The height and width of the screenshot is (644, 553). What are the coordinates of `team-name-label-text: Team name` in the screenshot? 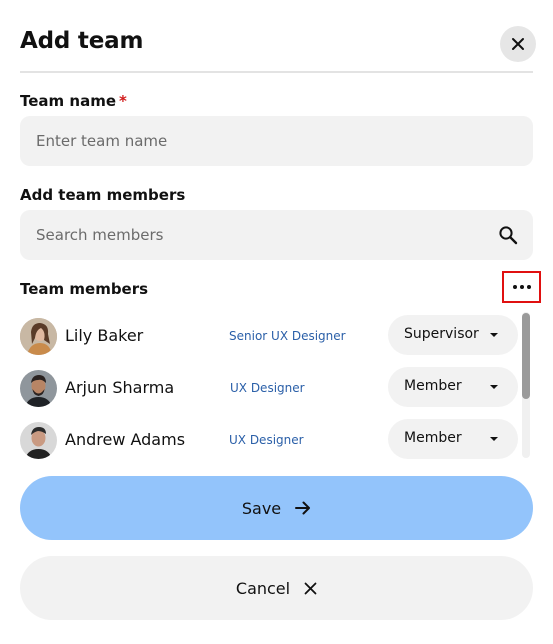 It's located at (68, 101).